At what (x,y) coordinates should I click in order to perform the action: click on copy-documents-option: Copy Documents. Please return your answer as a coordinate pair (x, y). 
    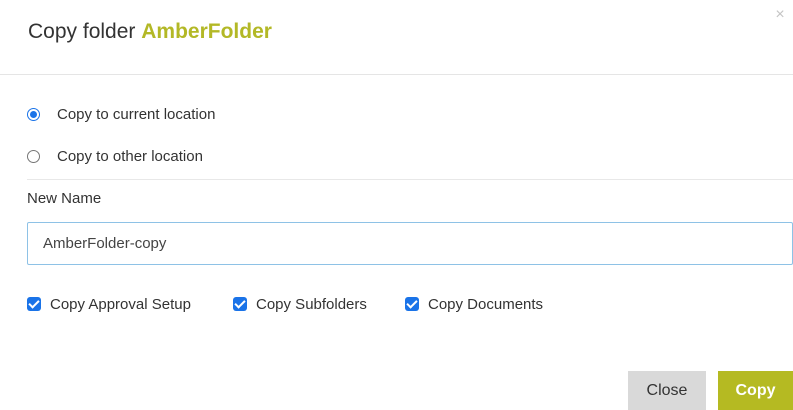
    Looking at the image, I should click on (474, 304).